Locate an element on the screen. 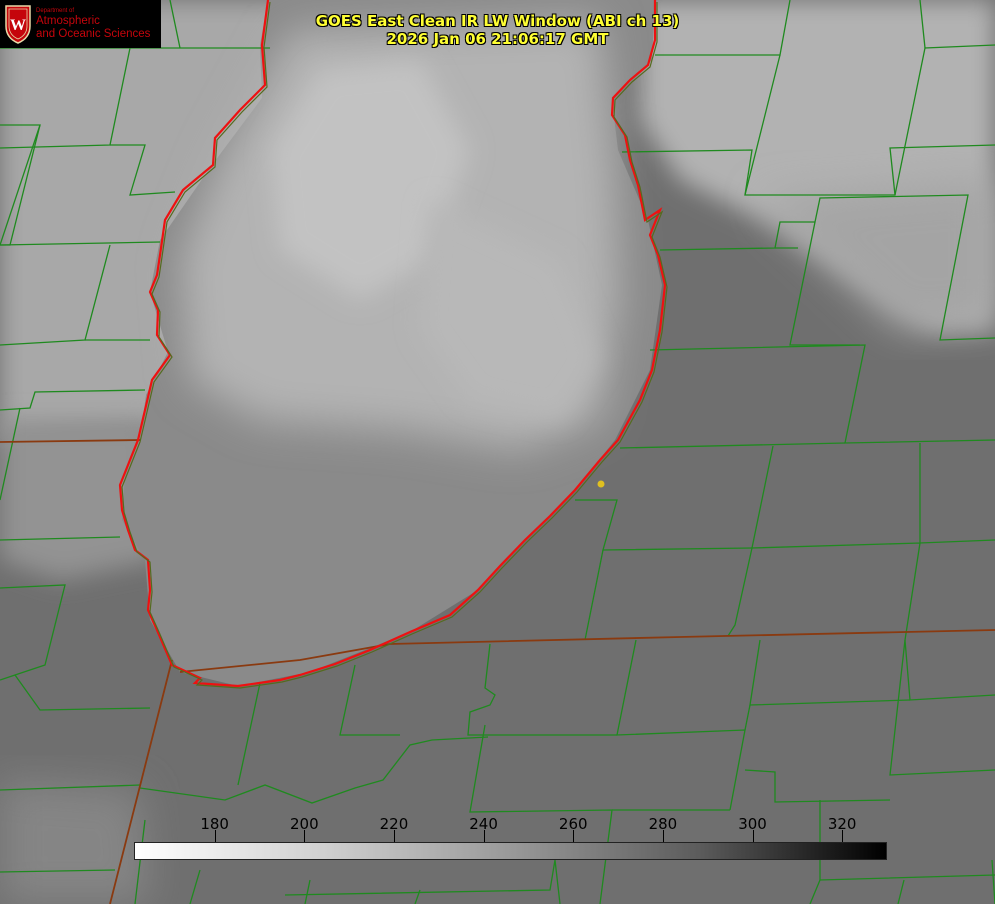 This screenshot has height=904, width=995. image-timestamp: 2026 Jan 06 21:06:17 GMT is located at coordinates (497, 39).